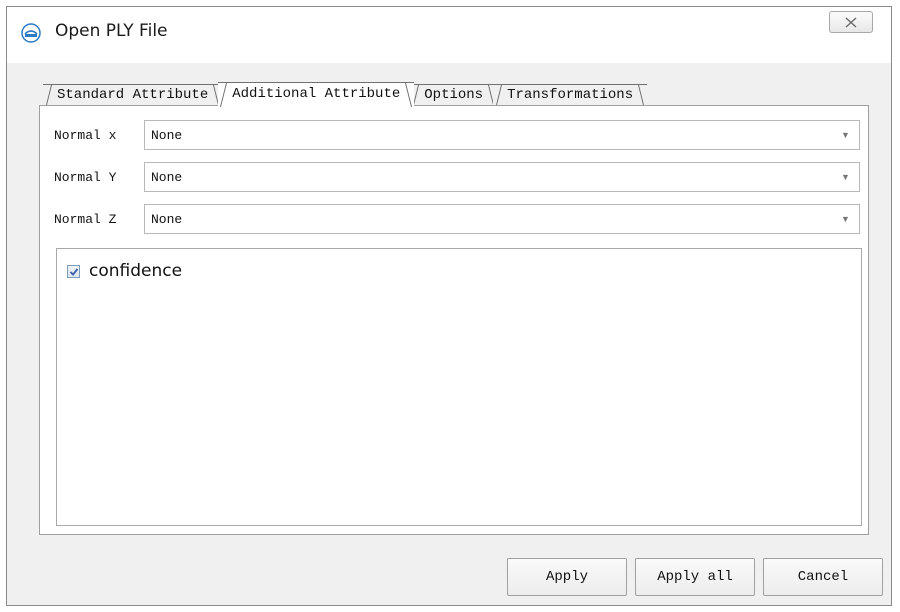 This screenshot has width=900, height=612. Describe the element at coordinates (167, 219) in the screenshot. I see `normal-z-value: None` at that location.